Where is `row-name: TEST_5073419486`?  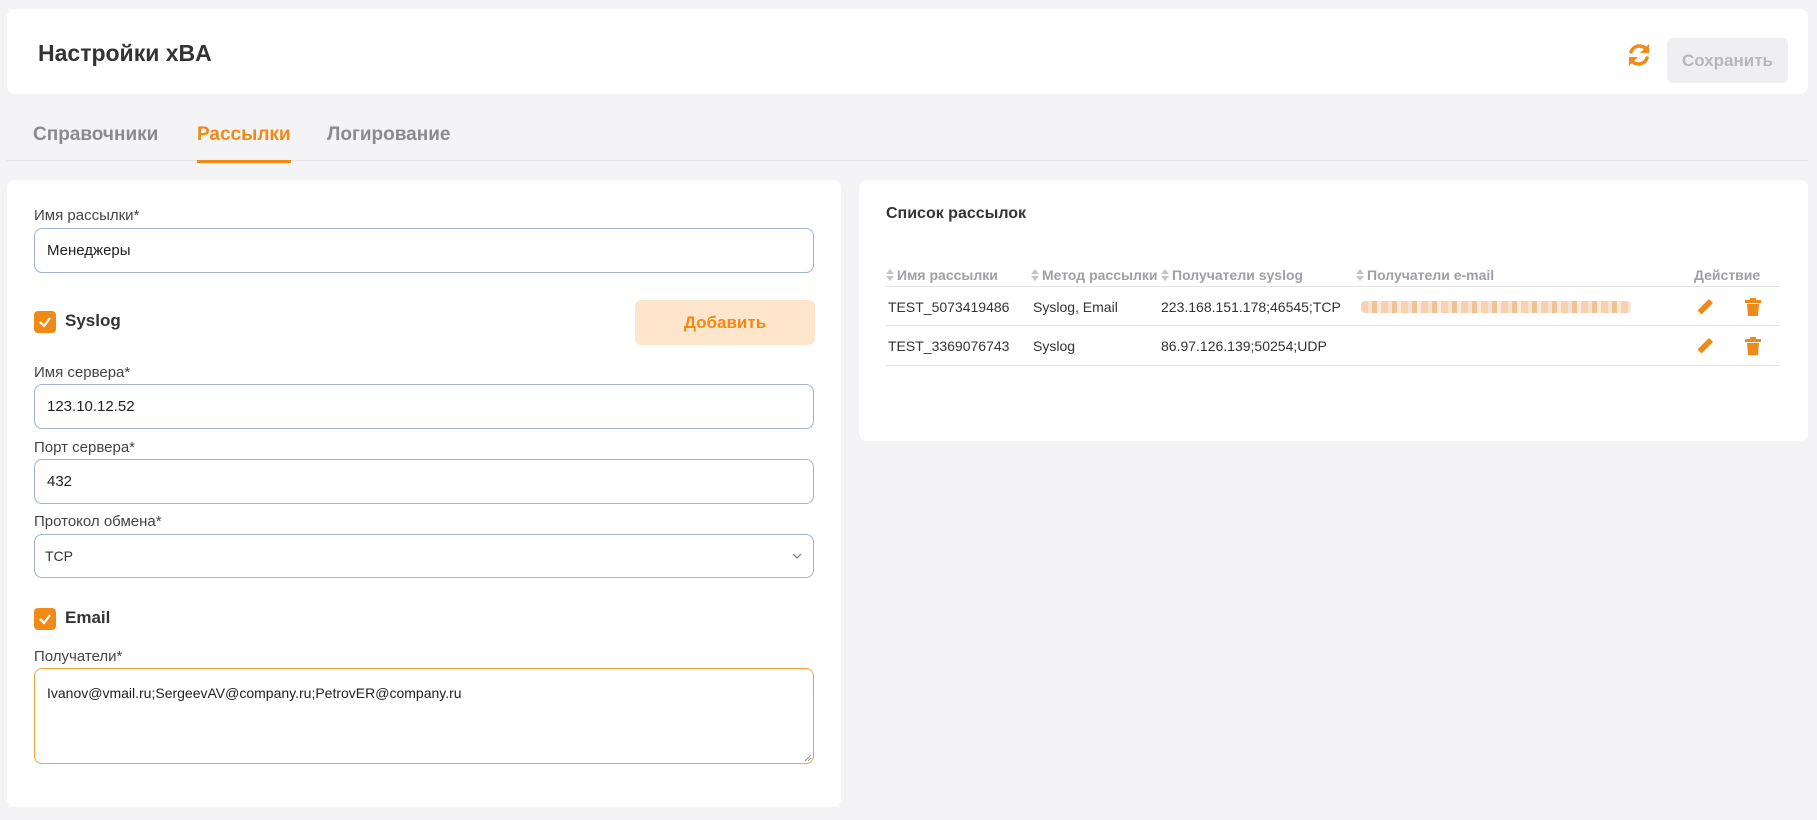 row-name: TEST_5073419486 is located at coordinates (949, 307).